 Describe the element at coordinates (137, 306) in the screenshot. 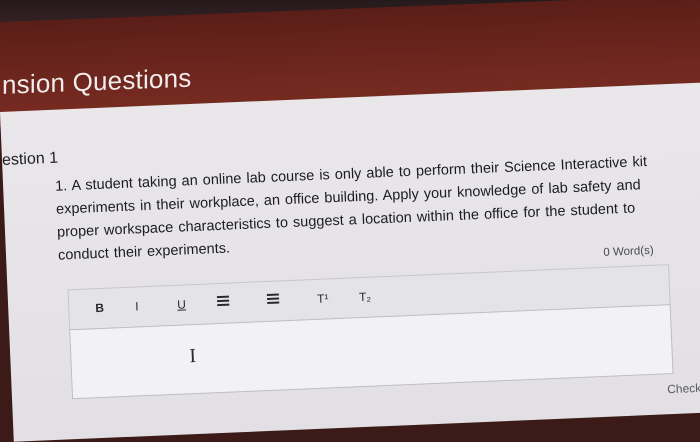

I see `italic-button: I` at that location.